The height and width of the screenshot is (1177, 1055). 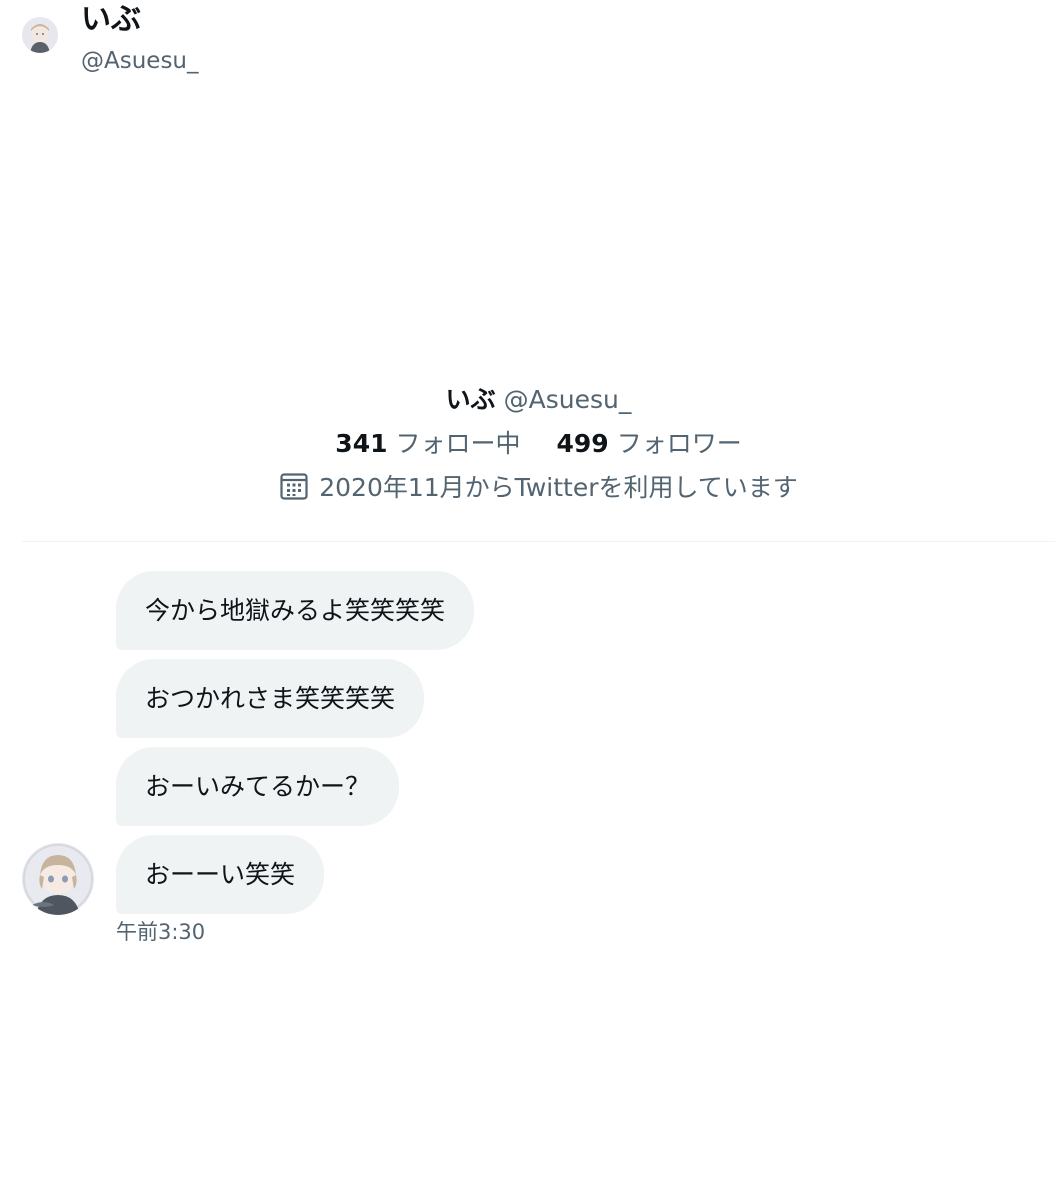 I want to click on message-row: おつかれさま笑笑笑笑, so click(x=566, y=699).